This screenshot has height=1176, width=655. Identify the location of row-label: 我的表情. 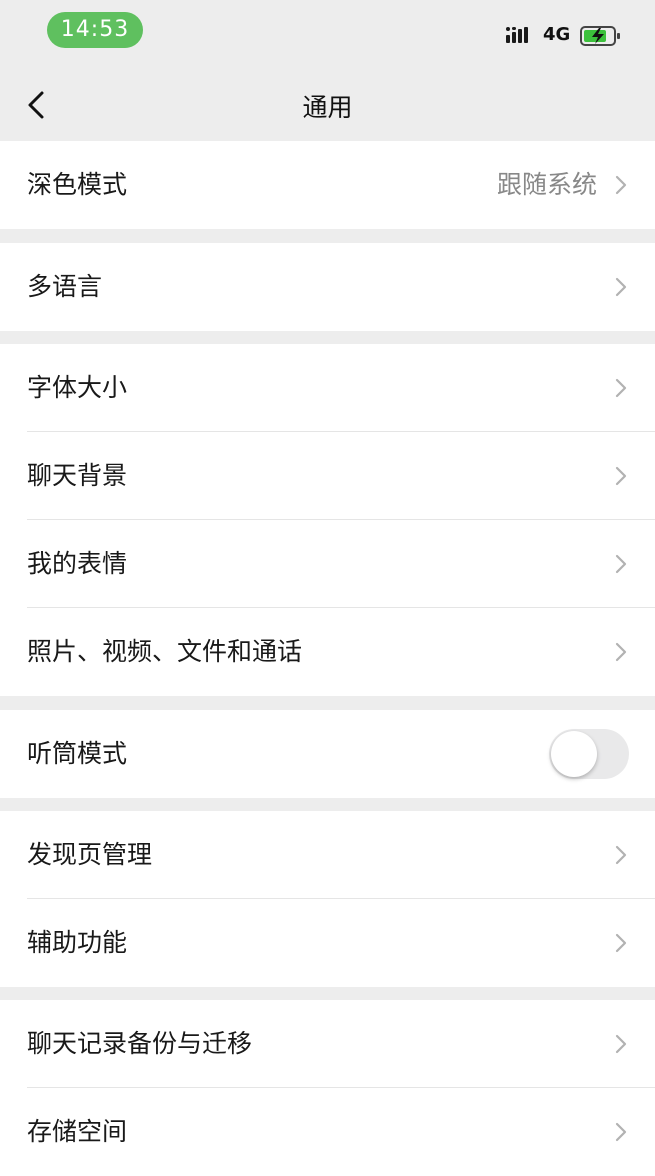
(77, 563).